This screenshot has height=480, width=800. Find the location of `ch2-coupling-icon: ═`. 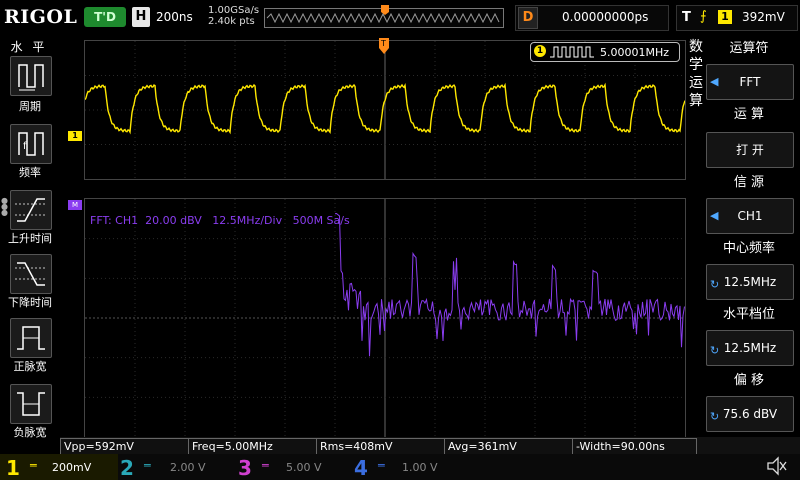

ch2-coupling-icon: ═ is located at coordinates (147, 465).